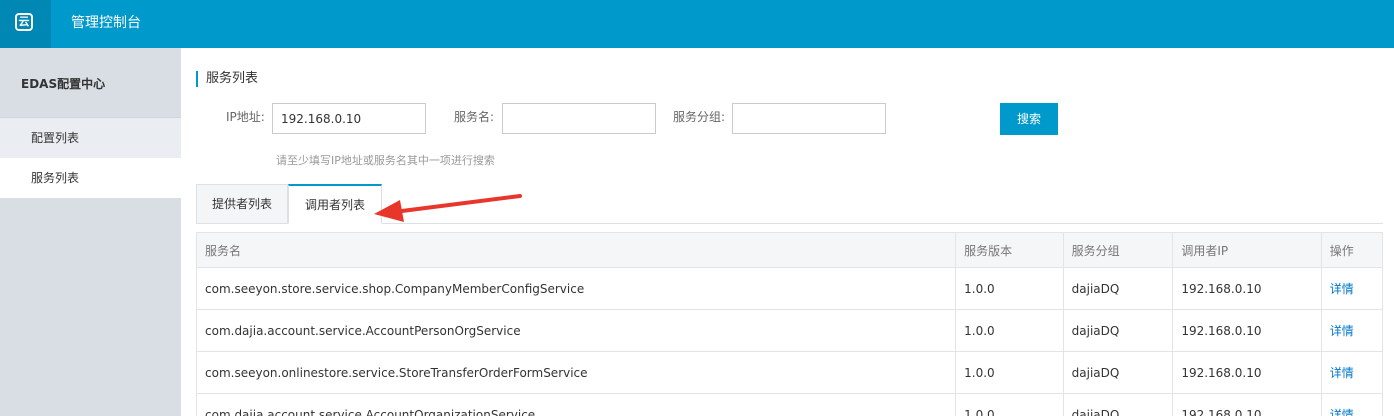 This screenshot has height=416, width=1394. What do you see at coordinates (106, 23) in the screenshot?
I see `app-title: 管理控制台` at bounding box center [106, 23].